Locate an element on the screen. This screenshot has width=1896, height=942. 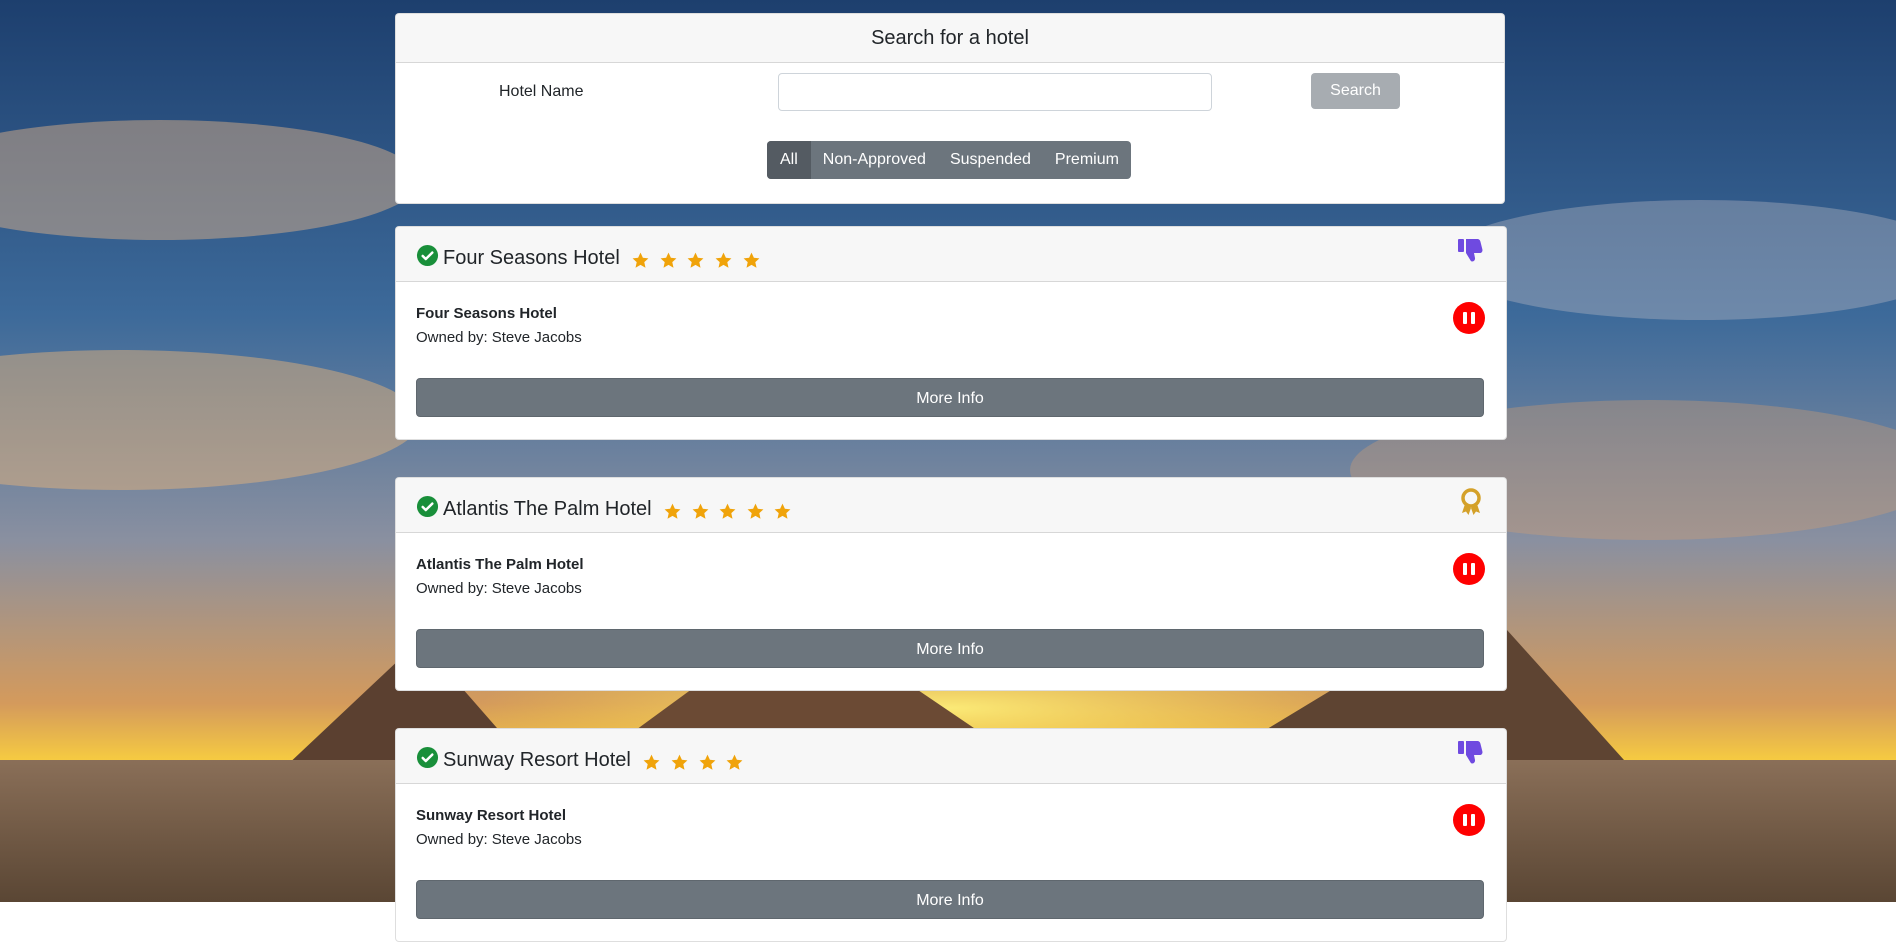
premium-ribbon-icon is located at coordinates (1471, 501).